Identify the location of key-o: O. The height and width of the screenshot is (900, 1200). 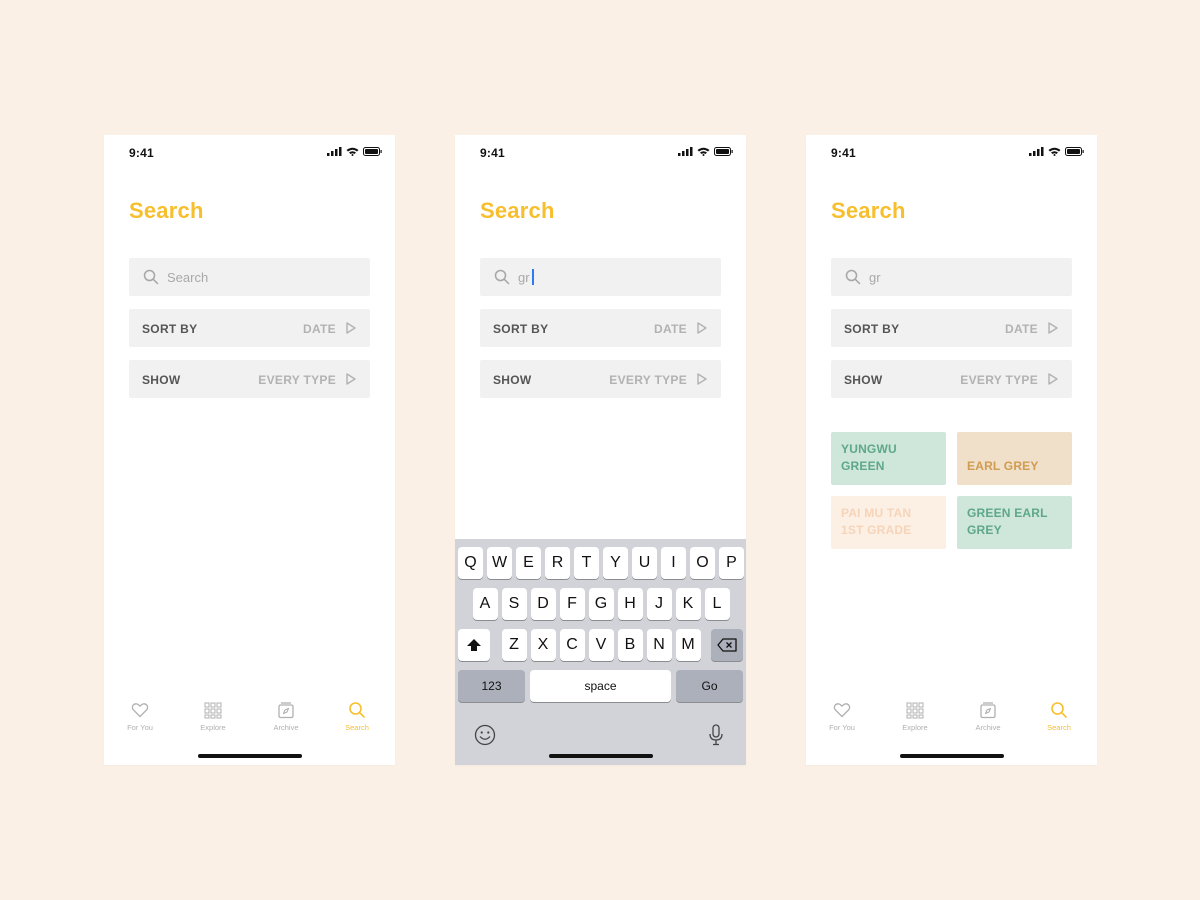
(702, 563).